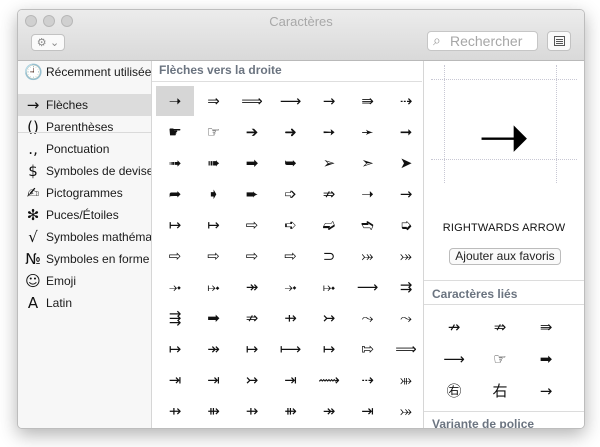 The width and height of the screenshot is (600, 447). I want to click on sidebar-item: 🕘 Récemment utilisées, so click(84, 72).